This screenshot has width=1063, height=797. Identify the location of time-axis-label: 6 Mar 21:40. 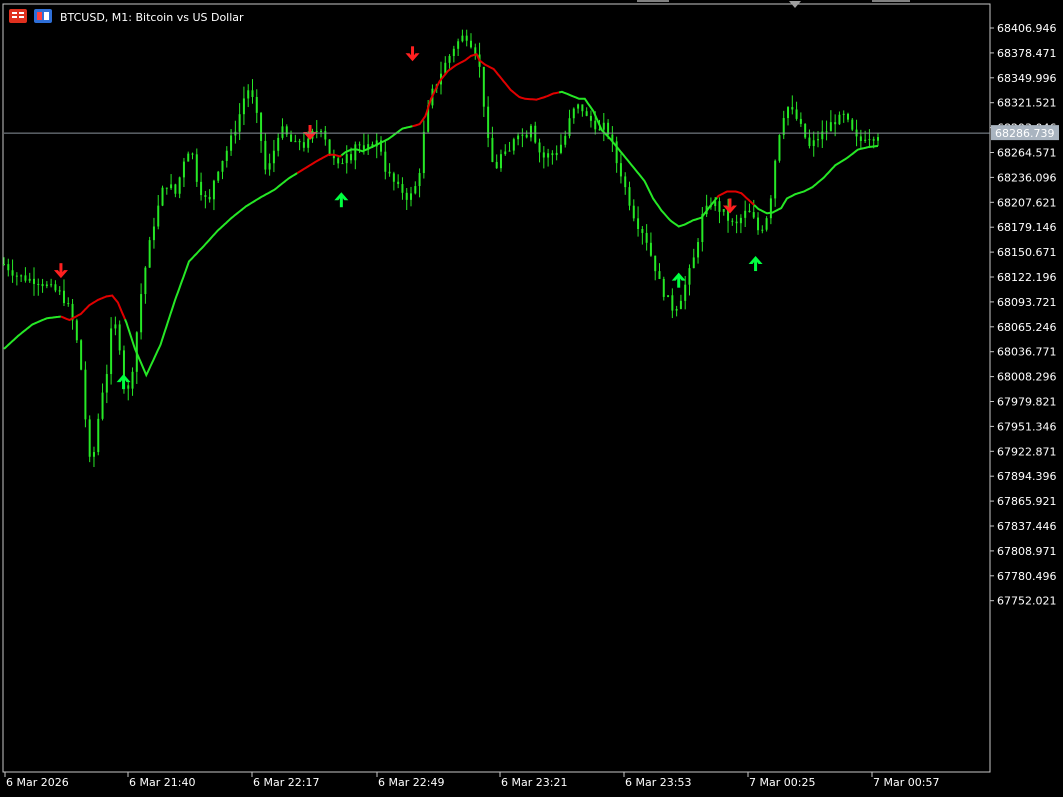
(162, 782).